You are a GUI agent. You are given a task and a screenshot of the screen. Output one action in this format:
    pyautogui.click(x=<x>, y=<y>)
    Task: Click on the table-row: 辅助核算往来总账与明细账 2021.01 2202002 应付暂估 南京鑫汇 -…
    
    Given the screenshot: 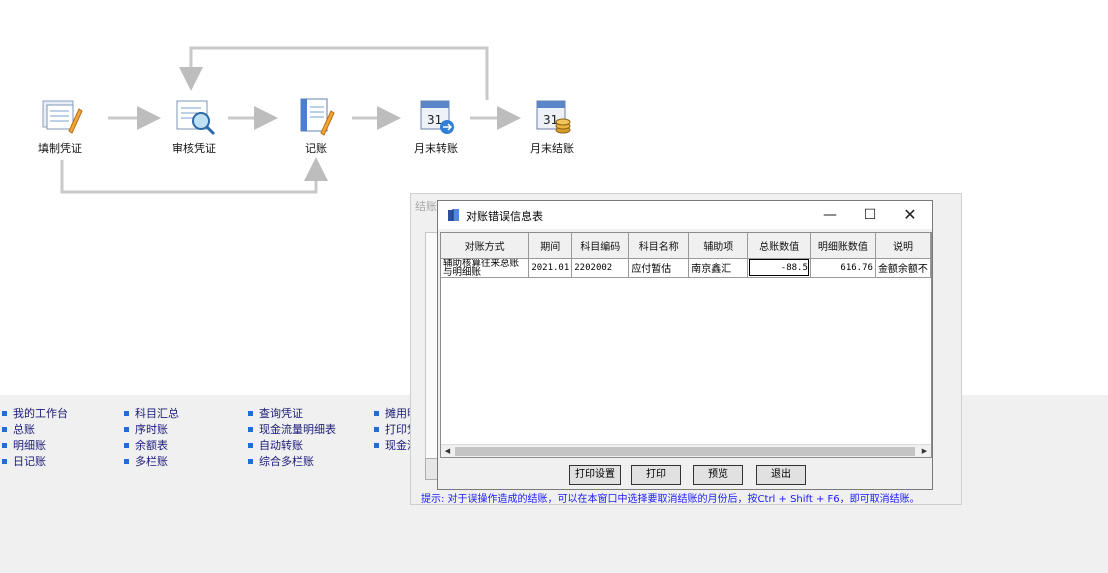 What is the action you would take?
    pyautogui.click(x=686, y=268)
    